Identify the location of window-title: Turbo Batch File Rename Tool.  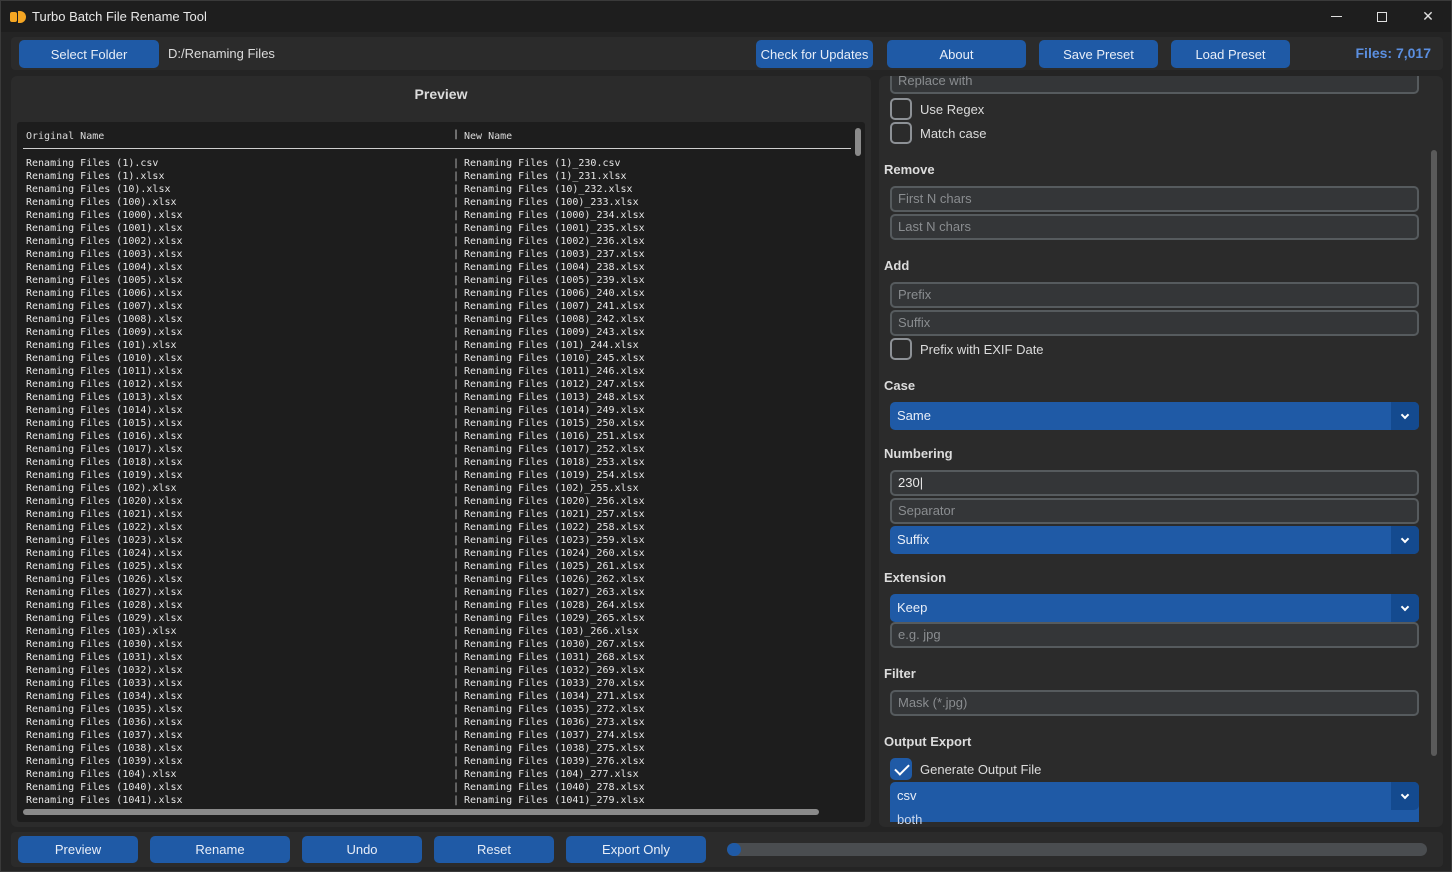
(119, 16).